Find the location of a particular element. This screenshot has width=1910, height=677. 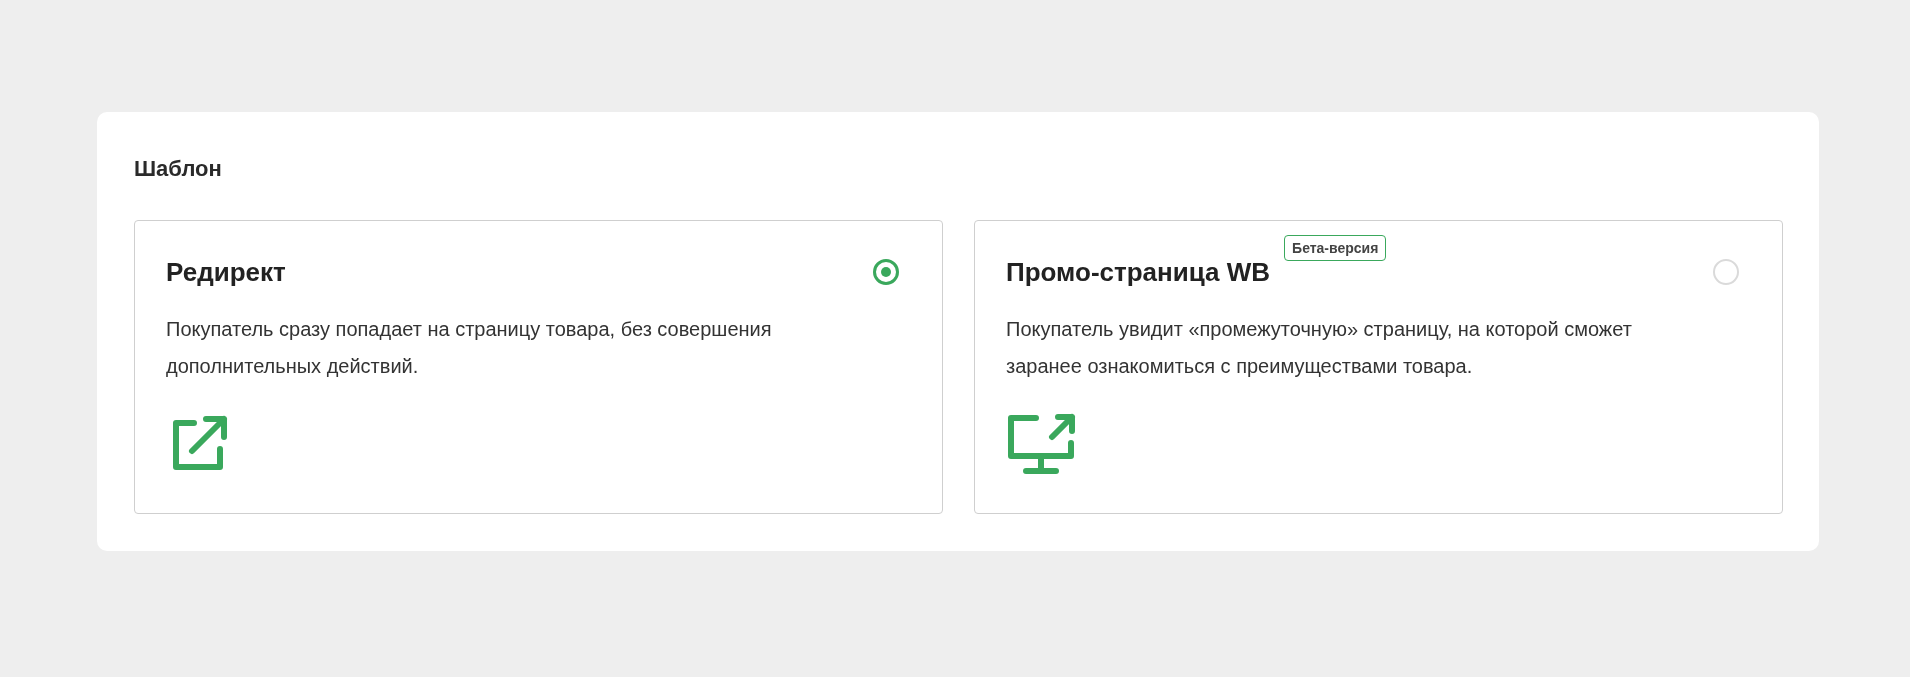

option-title: Промо-страница WB is located at coordinates (1138, 272).